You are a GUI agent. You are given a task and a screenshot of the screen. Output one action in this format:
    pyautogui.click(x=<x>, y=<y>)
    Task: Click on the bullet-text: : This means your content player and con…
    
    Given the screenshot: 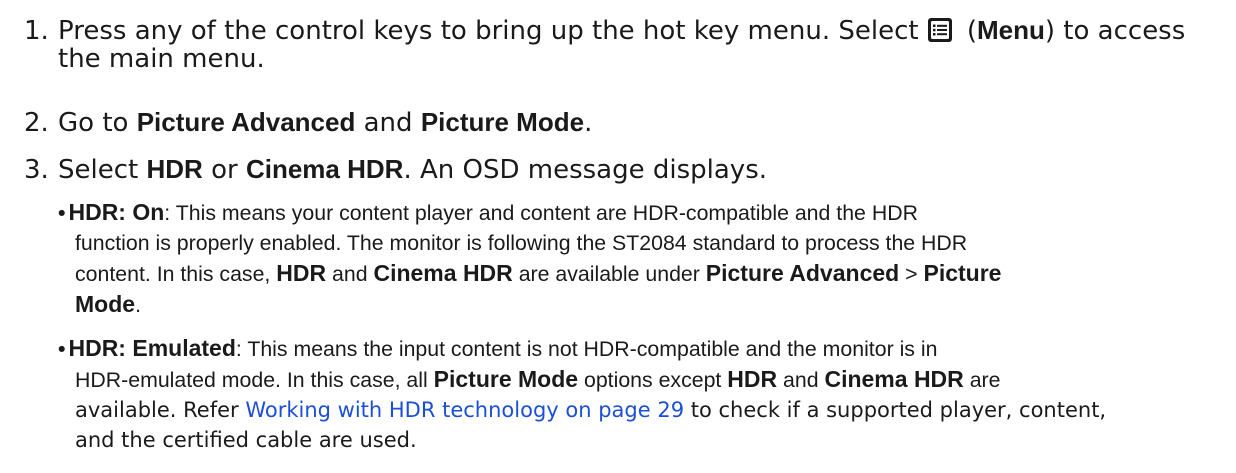 What is the action you would take?
    pyautogui.click(x=541, y=213)
    